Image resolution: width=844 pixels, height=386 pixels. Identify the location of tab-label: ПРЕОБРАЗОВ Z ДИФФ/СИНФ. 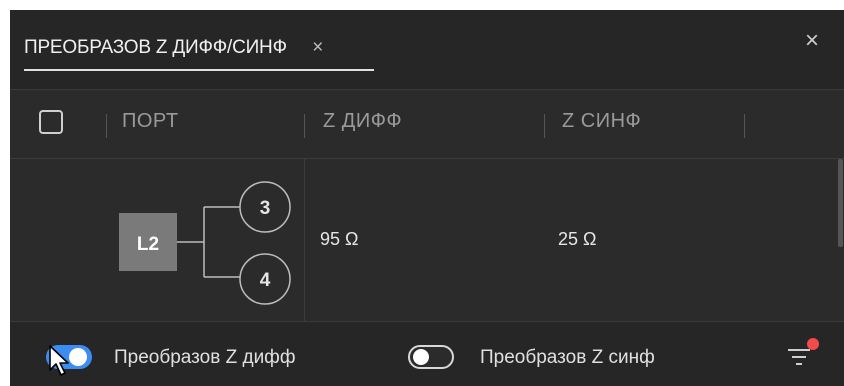
(155, 47).